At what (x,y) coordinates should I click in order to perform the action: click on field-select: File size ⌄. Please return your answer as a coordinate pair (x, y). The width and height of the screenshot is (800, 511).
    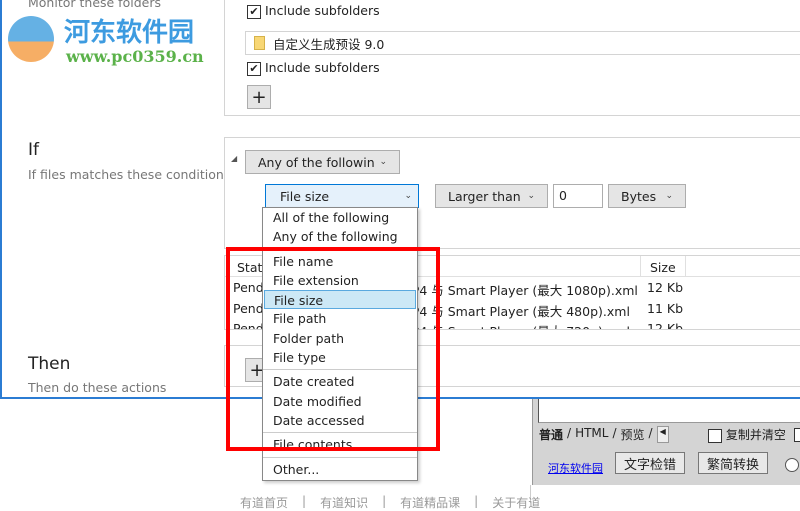
    Looking at the image, I should click on (342, 196).